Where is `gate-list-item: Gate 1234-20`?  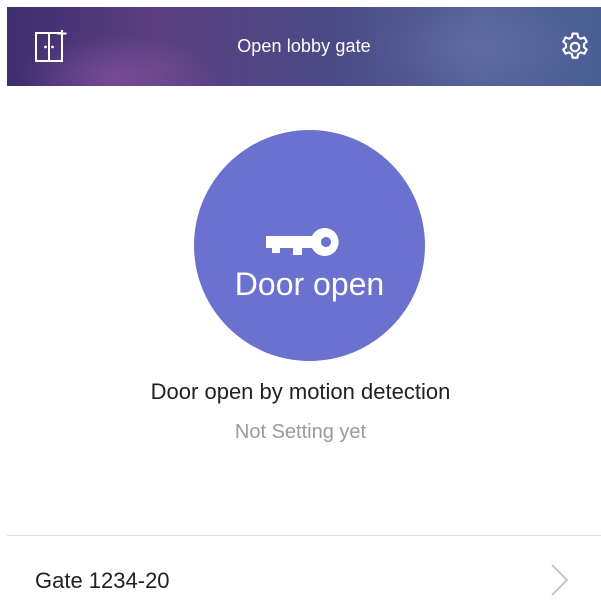 gate-list-item: Gate 1234-20 is located at coordinates (304, 576).